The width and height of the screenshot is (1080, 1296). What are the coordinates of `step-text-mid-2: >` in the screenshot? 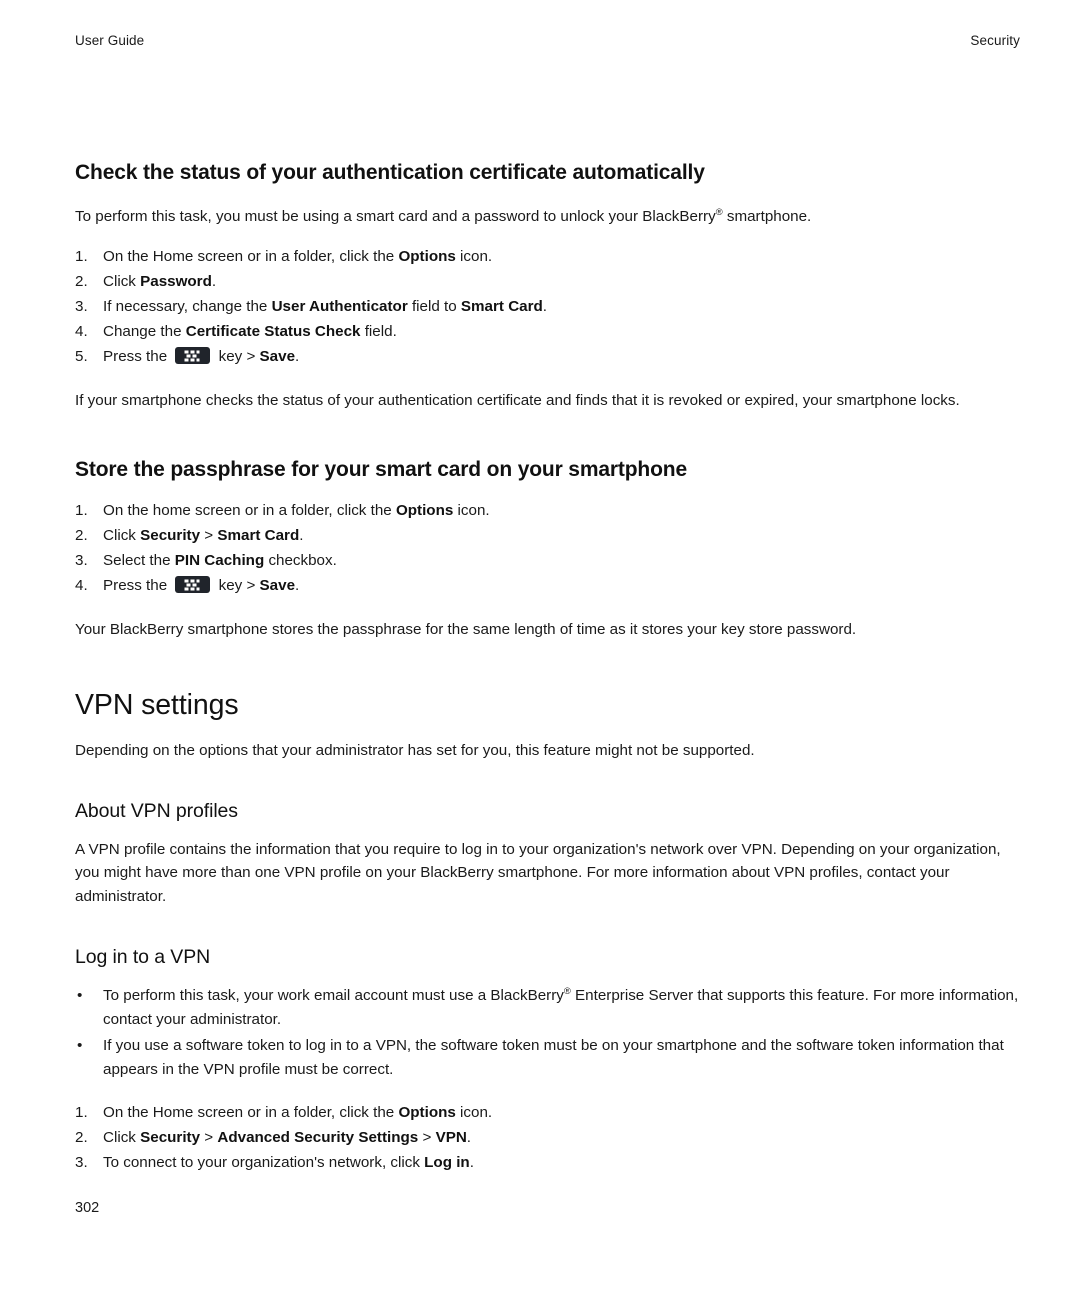 It's located at (427, 1138).